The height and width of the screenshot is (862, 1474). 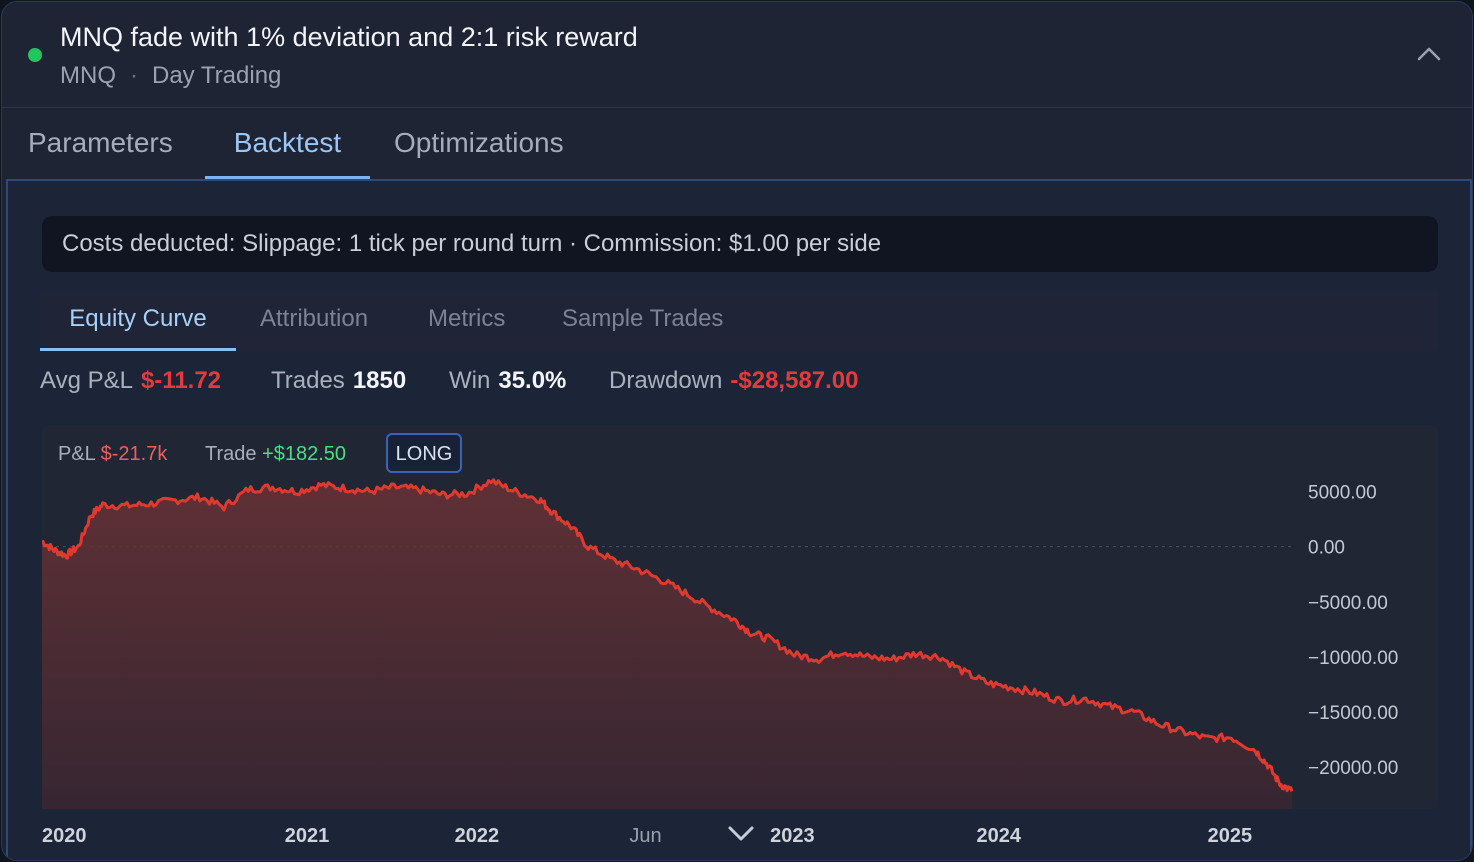 I want to click on symbol-label: MNQ, so click(x=88, y=75).